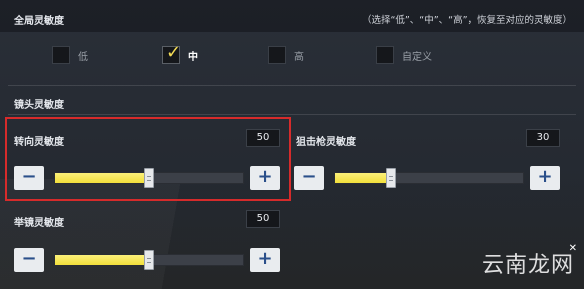 The width and height of the screenshot is (584, 289). Describe the element at coordinates (326, 142) in the screenshot. I see `sniper-sensitivity-label: 狙击枪灵敏度` at that location.